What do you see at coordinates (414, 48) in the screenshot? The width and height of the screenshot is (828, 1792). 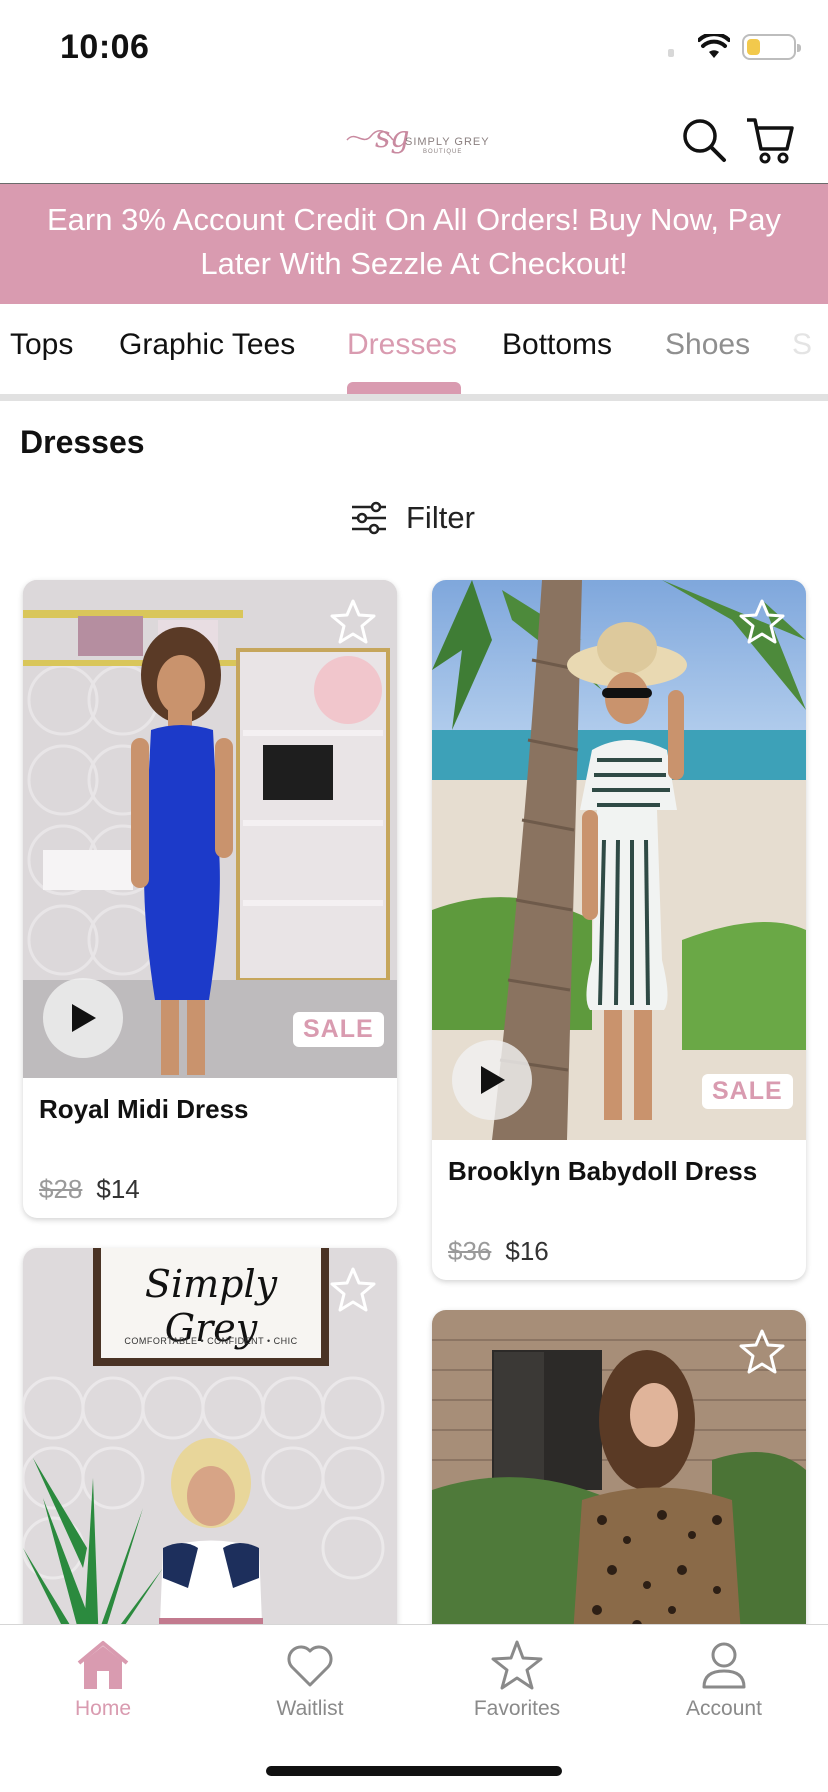 I see `status-bar: 10:06` at bounding box center [414, 48].